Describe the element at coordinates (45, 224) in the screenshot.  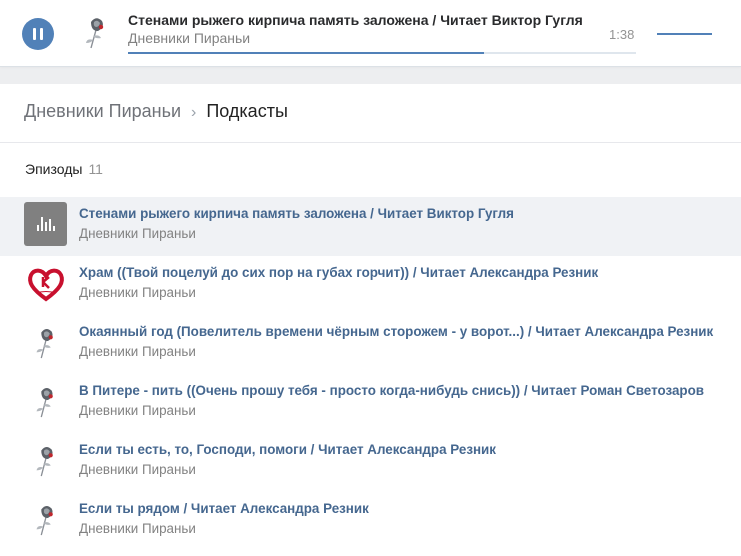
I see `equalizer-icon` at that location.